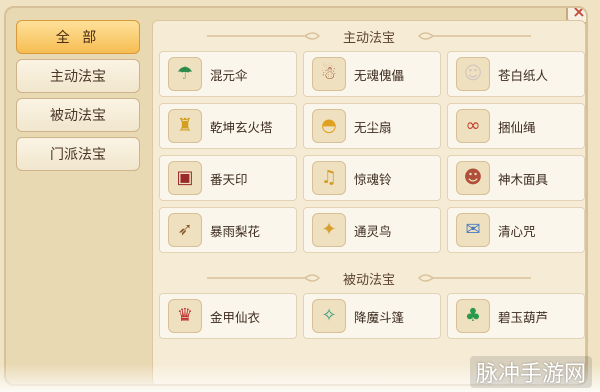 This screenshot has width=600, height=392. I want to click on sidebar-item-label: 主动法宝, so click(78, 77).